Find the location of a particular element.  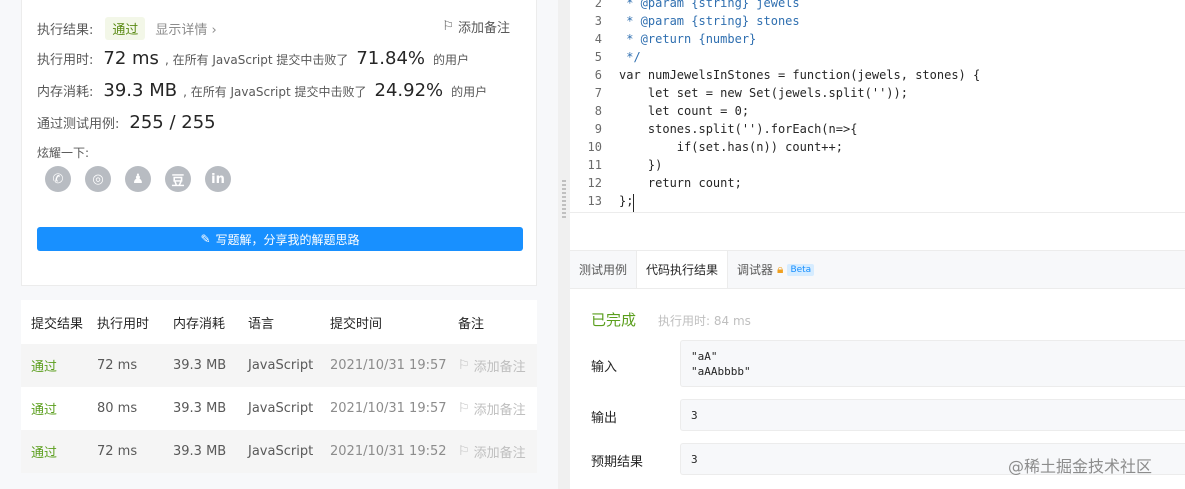

code-line: 13}; is located at coordinates (877, 203).